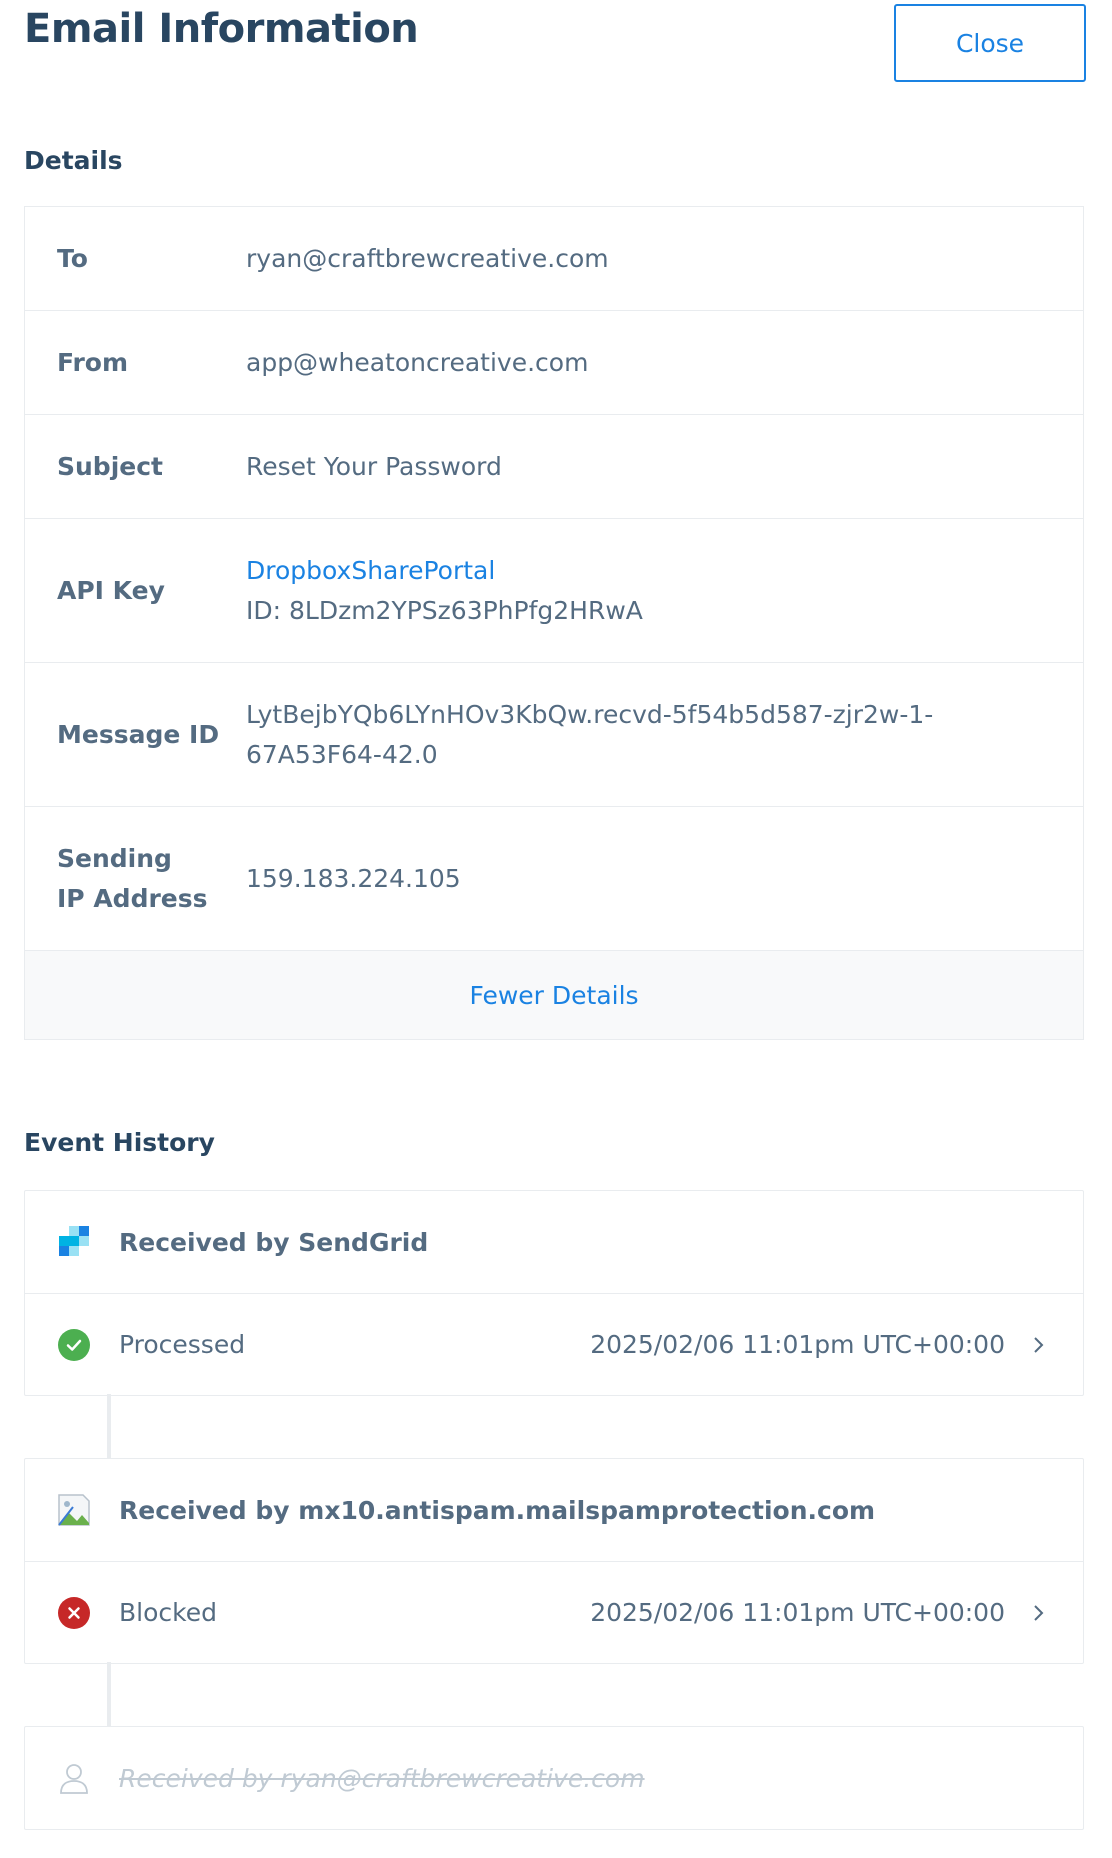 The height and width of the screenshot is (1858, 1112). Describe the element at coordinates (182, 1344) in the screenshot. I see `event-status: Processed` at that location.